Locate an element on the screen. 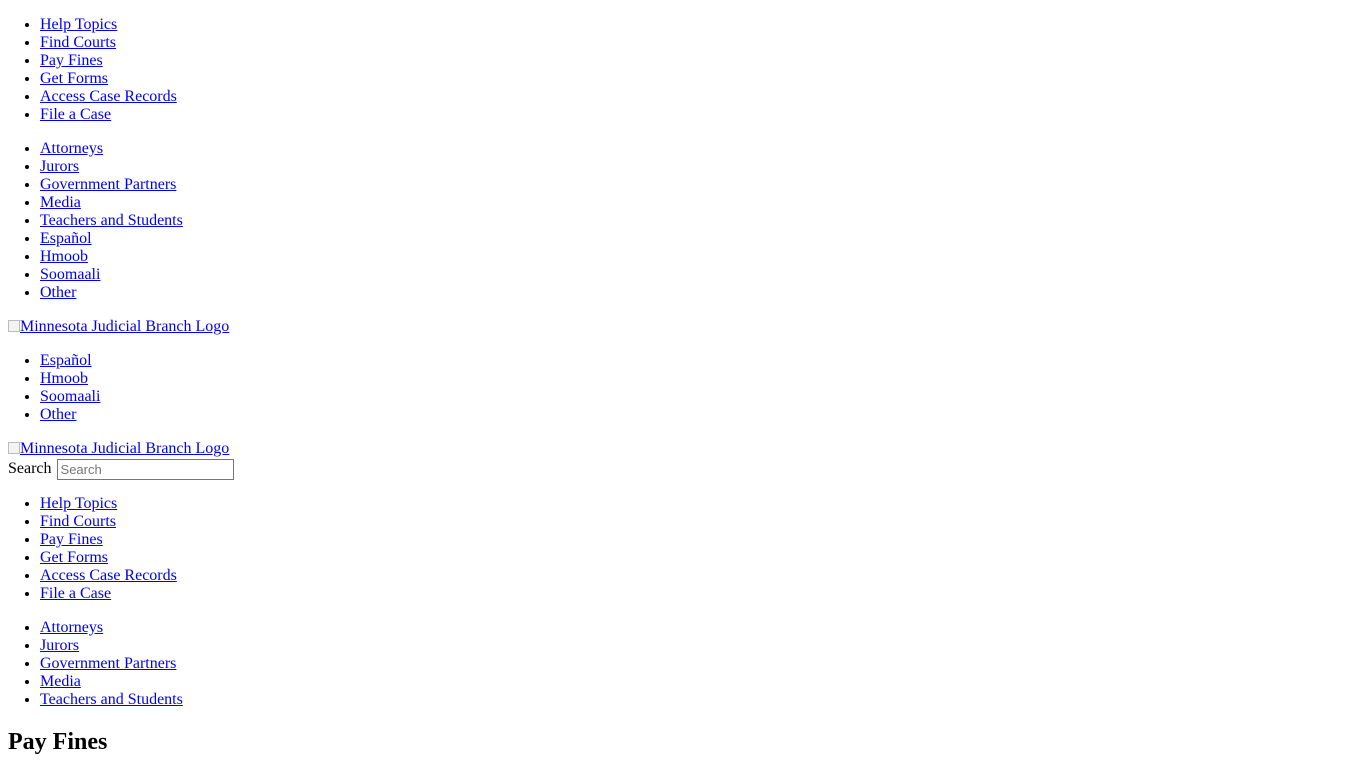  language-item-espanol-2: Español is located at coordinates (70, 361).